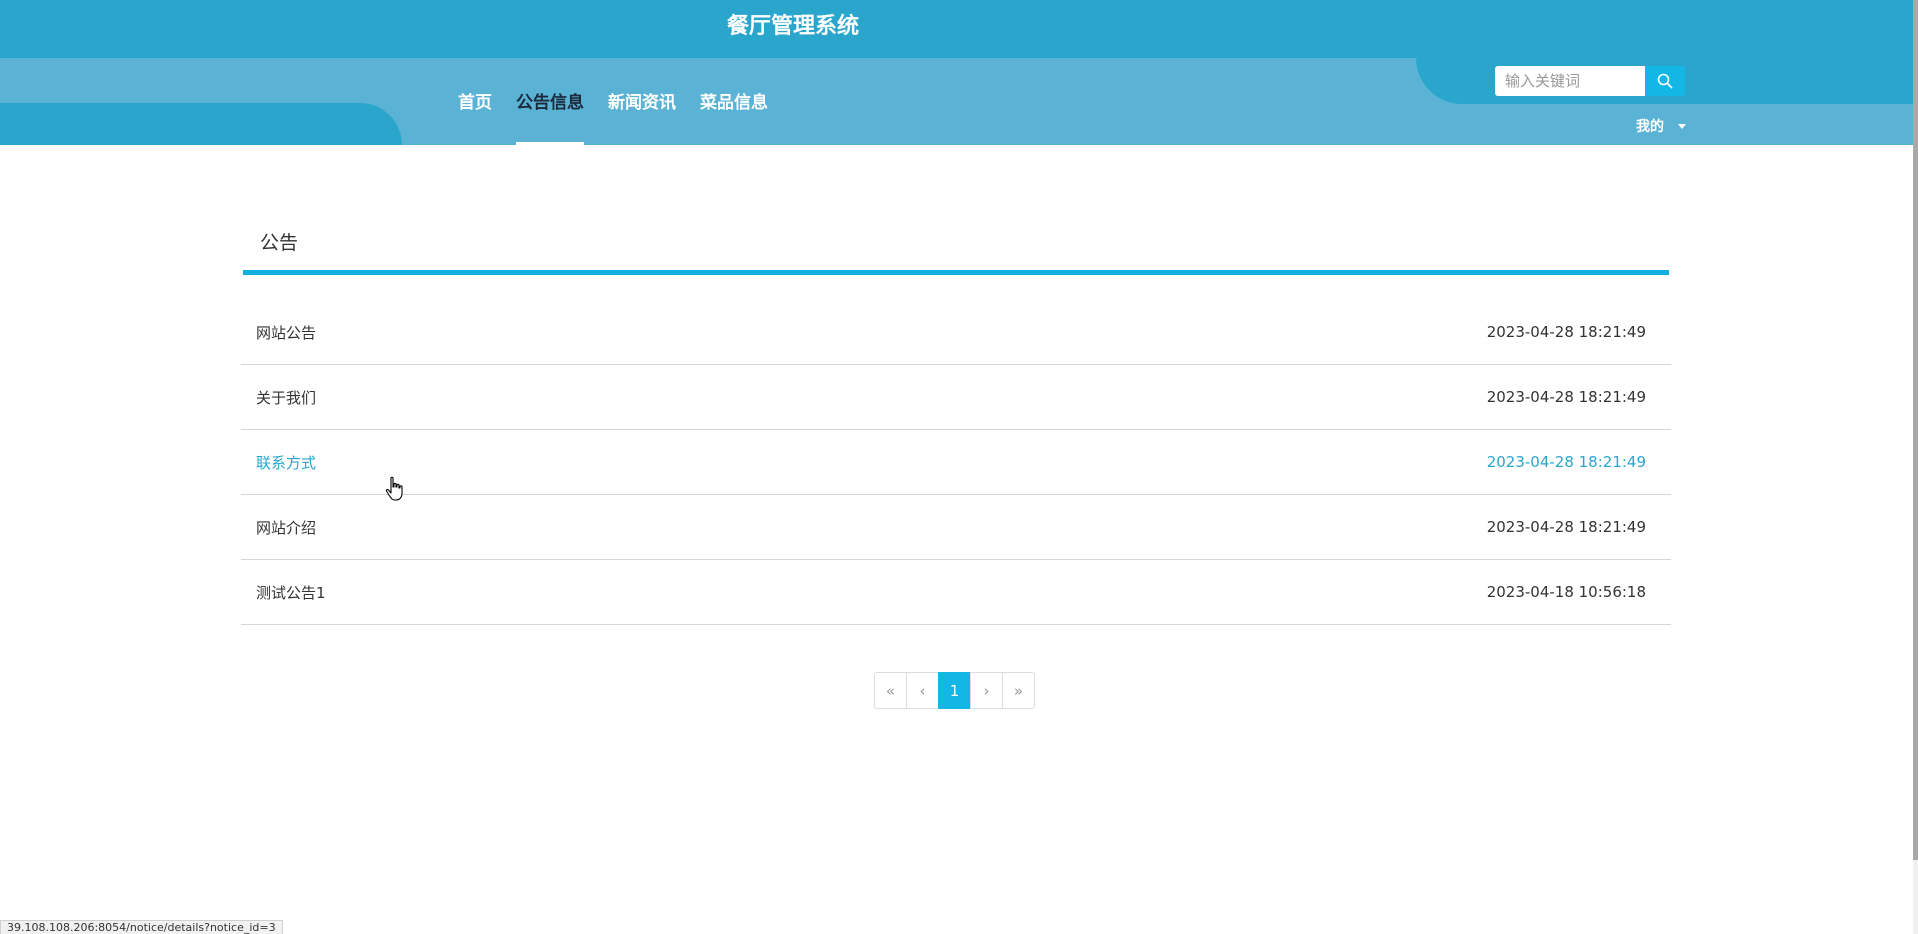 The width and height of the screenshot is (1918, 934). Describe the element at coordinates (986, 690) in the screenshot. I see `pagination-next-button: ›` at that location.